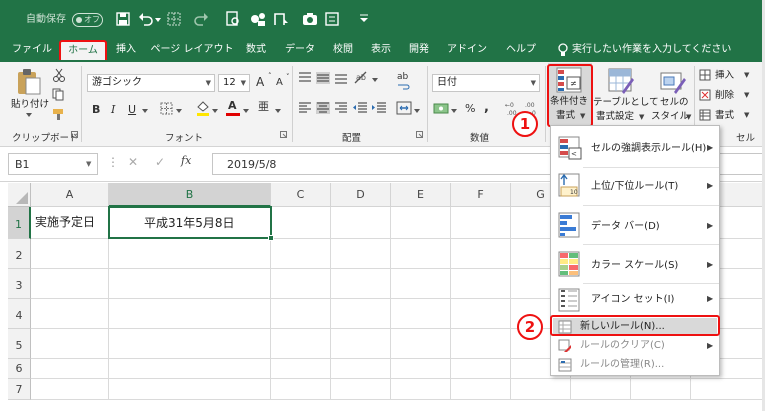 The height and width of the screenshot is (411, 765). What do you see at coordinates (126, 50) in the screenshot?
I see `tab-insert: 挿入` at bounding box center [126, 50].